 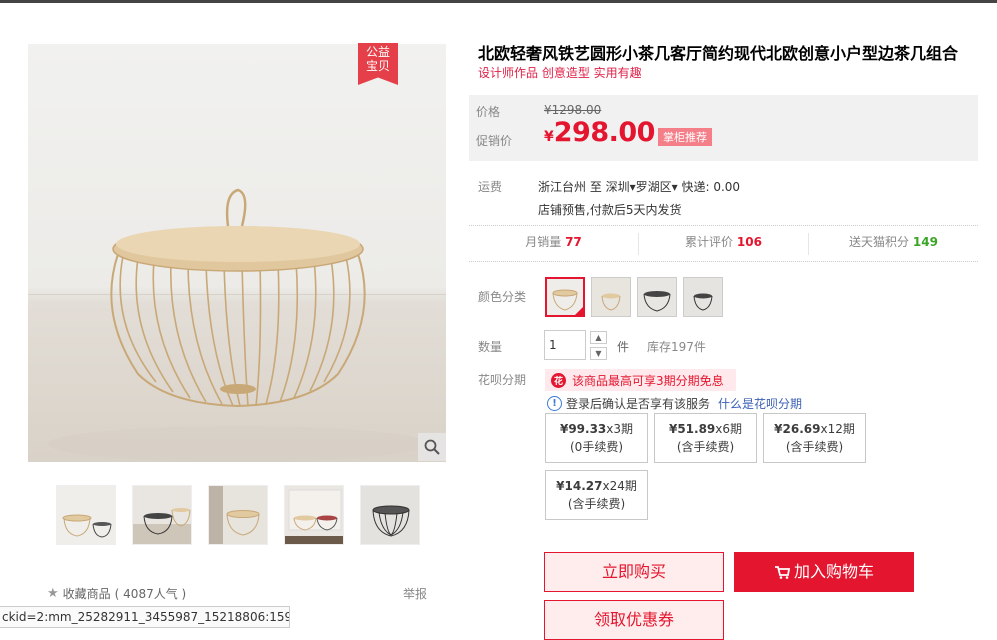 I want to click on huabei-help-link: 什么是花呗分期, so click(x=760, y=403).